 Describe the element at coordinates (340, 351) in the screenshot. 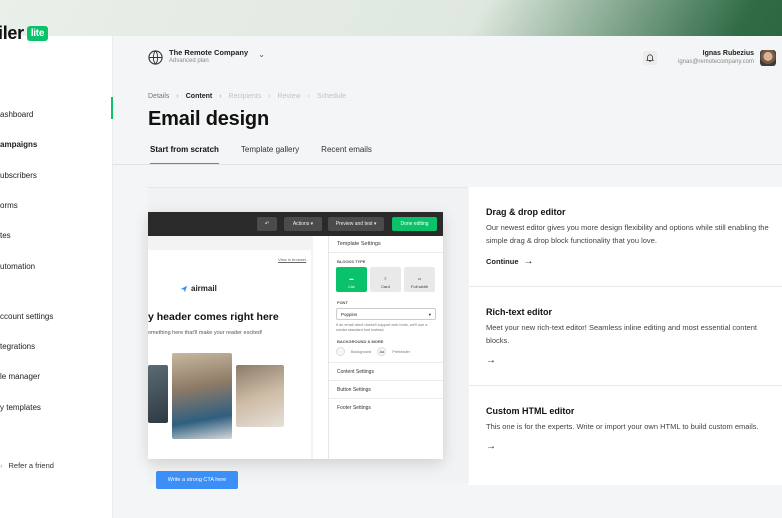

I see `background-swatch` at that location.